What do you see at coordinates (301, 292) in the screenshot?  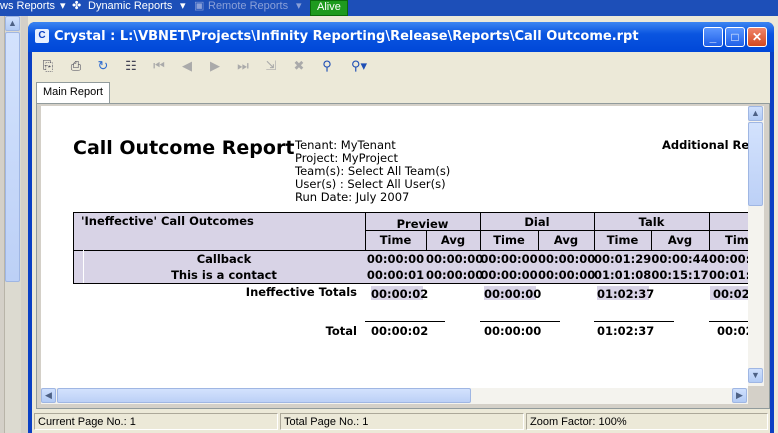 I see `ineffective-totals-label: Ineffective Totals` at bounding box center [301, 292].